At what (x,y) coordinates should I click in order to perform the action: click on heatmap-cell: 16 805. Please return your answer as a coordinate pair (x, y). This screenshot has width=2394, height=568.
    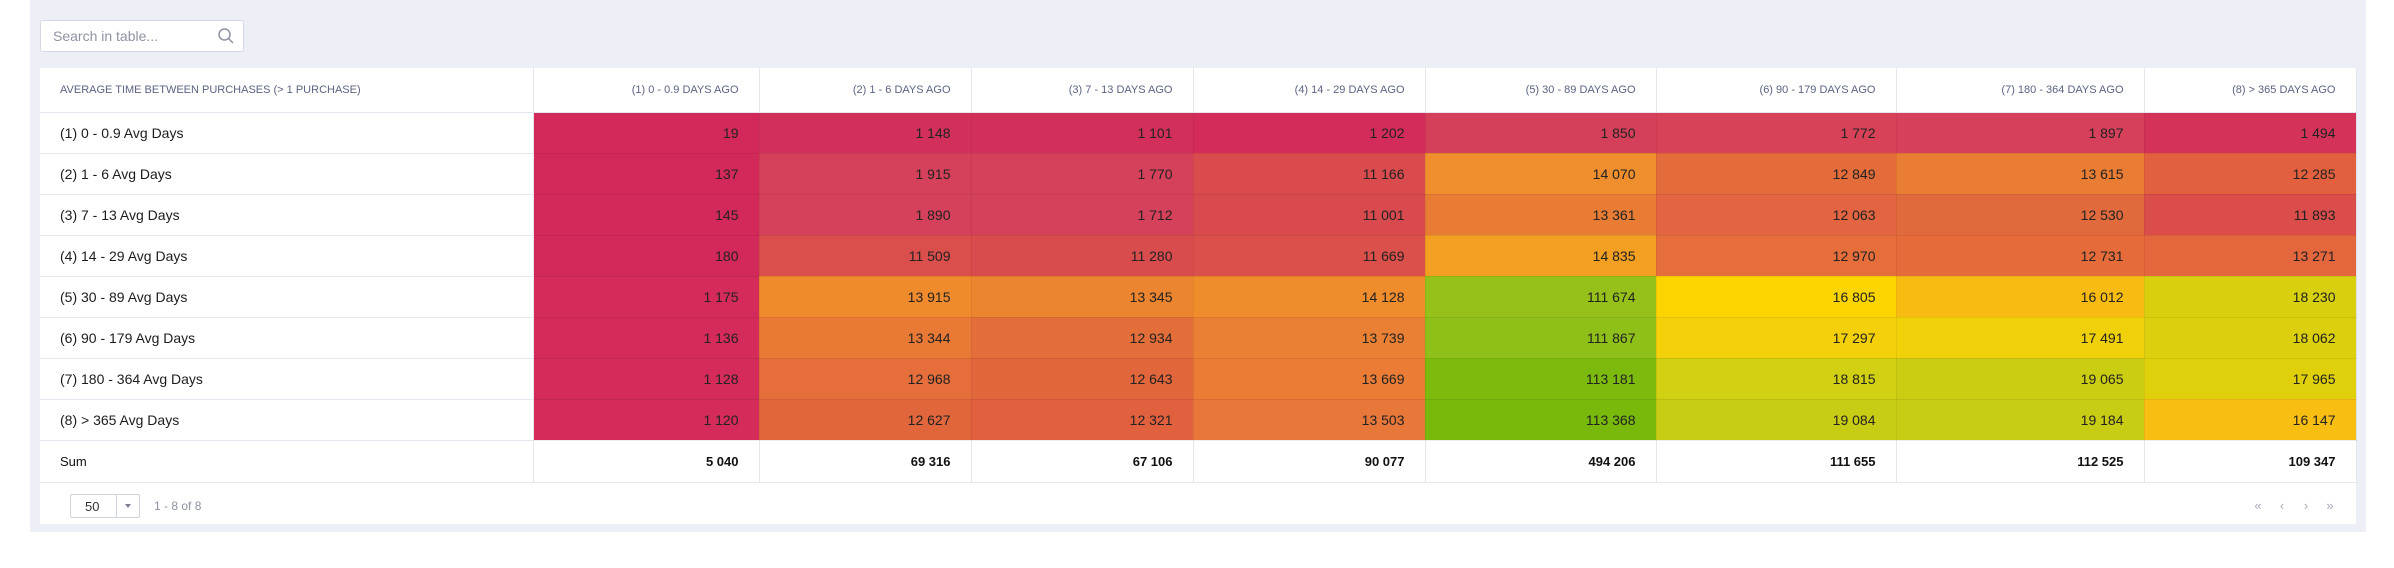
    Looking at the image, I should click on (1776, 297).